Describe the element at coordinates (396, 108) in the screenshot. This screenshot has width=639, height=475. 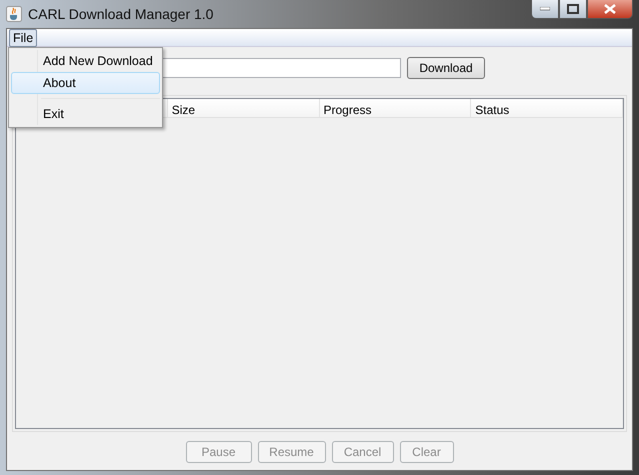
I see `column-header: Progress` at that location.